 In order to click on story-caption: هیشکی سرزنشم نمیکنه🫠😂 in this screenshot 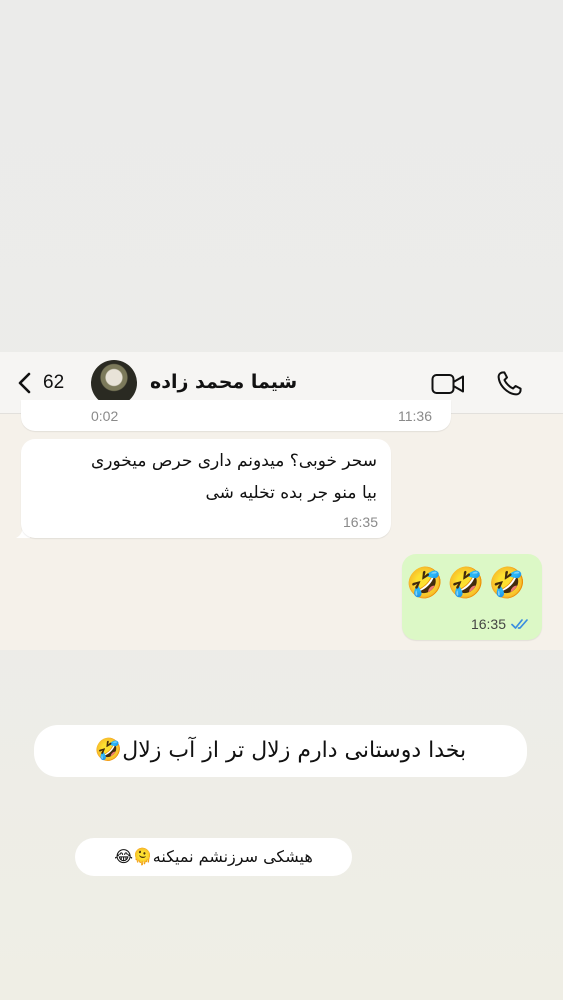, I will do `click(213, 857)`.